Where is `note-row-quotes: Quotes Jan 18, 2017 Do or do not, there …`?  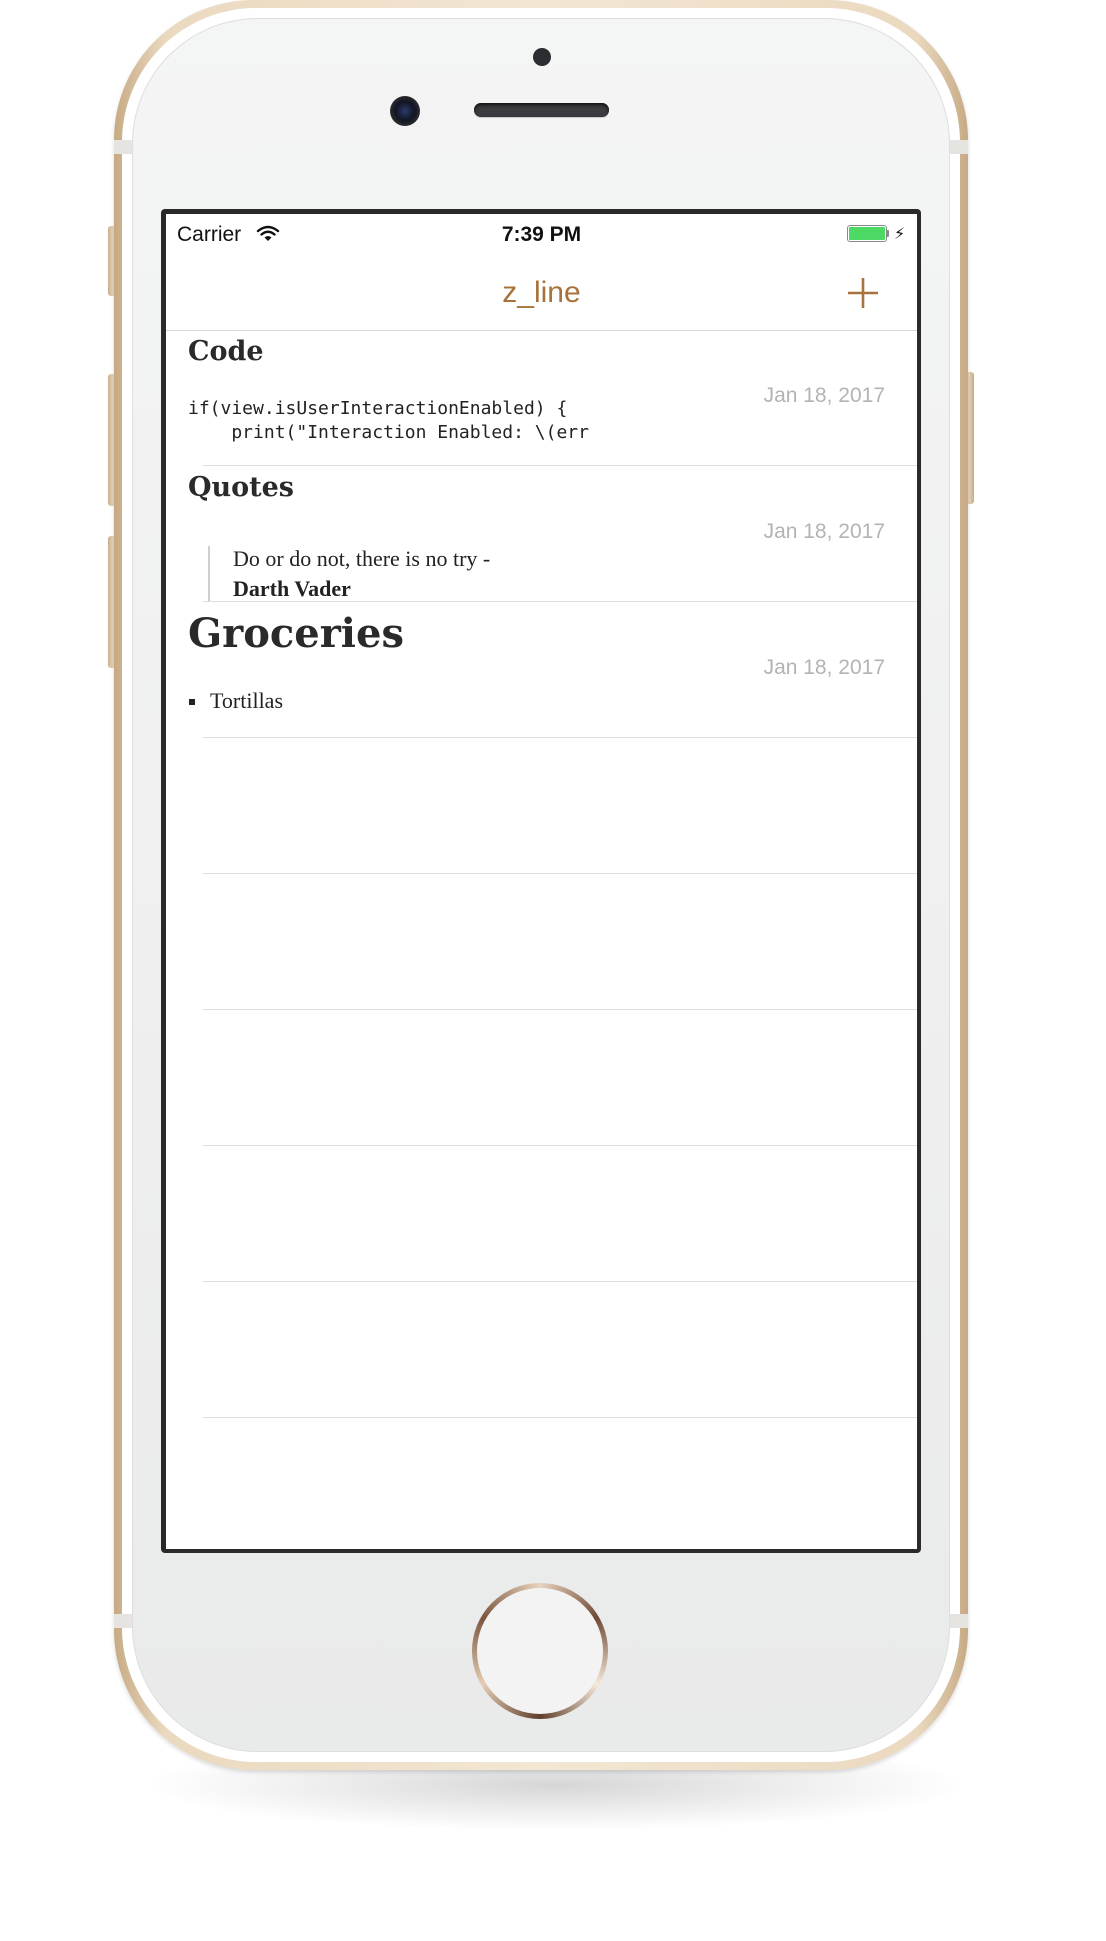
note-row-quotes: Quotes Jan 18, 2017 Do or do not, there … is located at coordinates (541, 534).